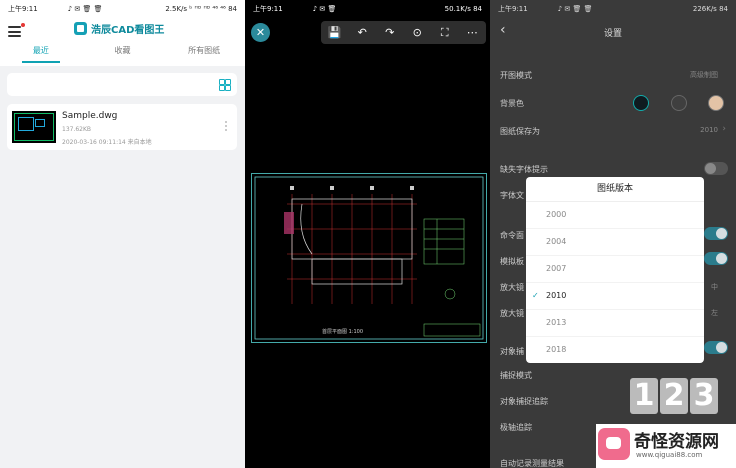 The width and height of the screenshot is (736, 468). What do you see at coordinates (204, 54) in the screenshot?
I see `tab-all-drawings: 所有图纸` at bounding box center [204, 54].